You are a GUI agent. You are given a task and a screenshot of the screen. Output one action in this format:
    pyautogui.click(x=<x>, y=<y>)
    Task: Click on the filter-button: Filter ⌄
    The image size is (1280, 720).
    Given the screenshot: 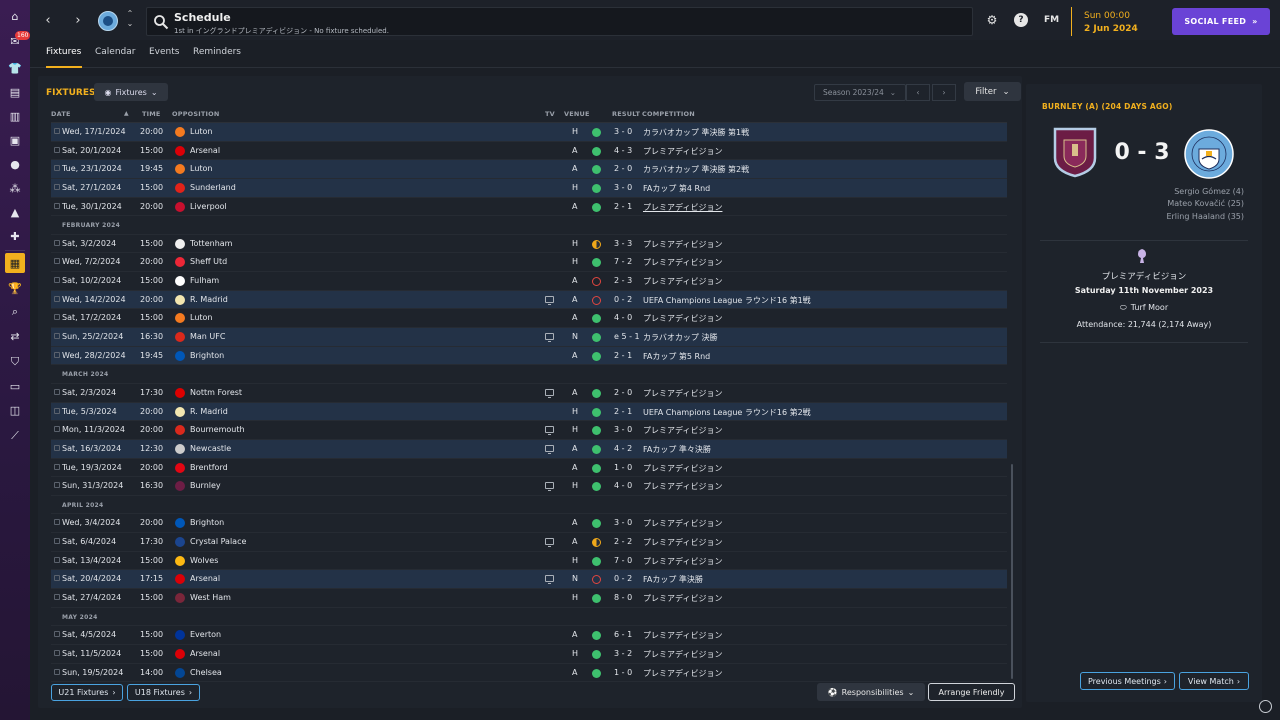 What is the action you would take?
    pyautogui.click(x=992, y=91)
    